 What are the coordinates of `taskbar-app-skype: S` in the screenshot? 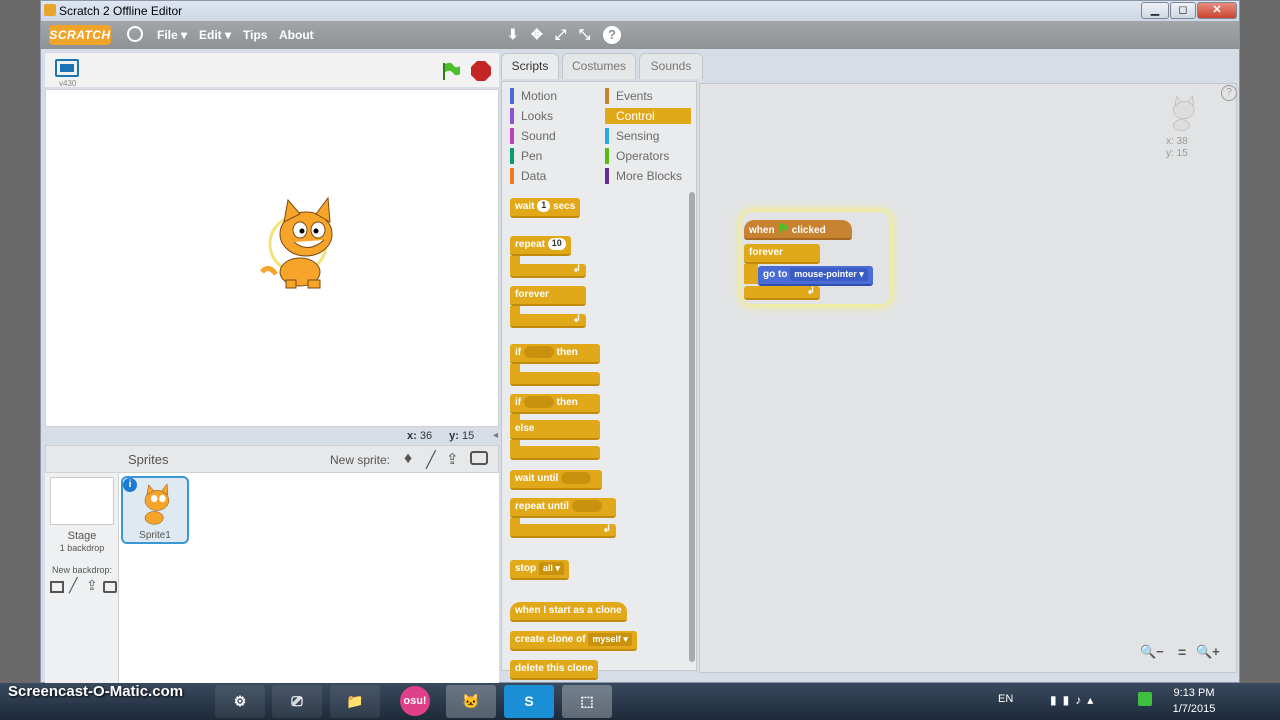 It's located at (529, 701).